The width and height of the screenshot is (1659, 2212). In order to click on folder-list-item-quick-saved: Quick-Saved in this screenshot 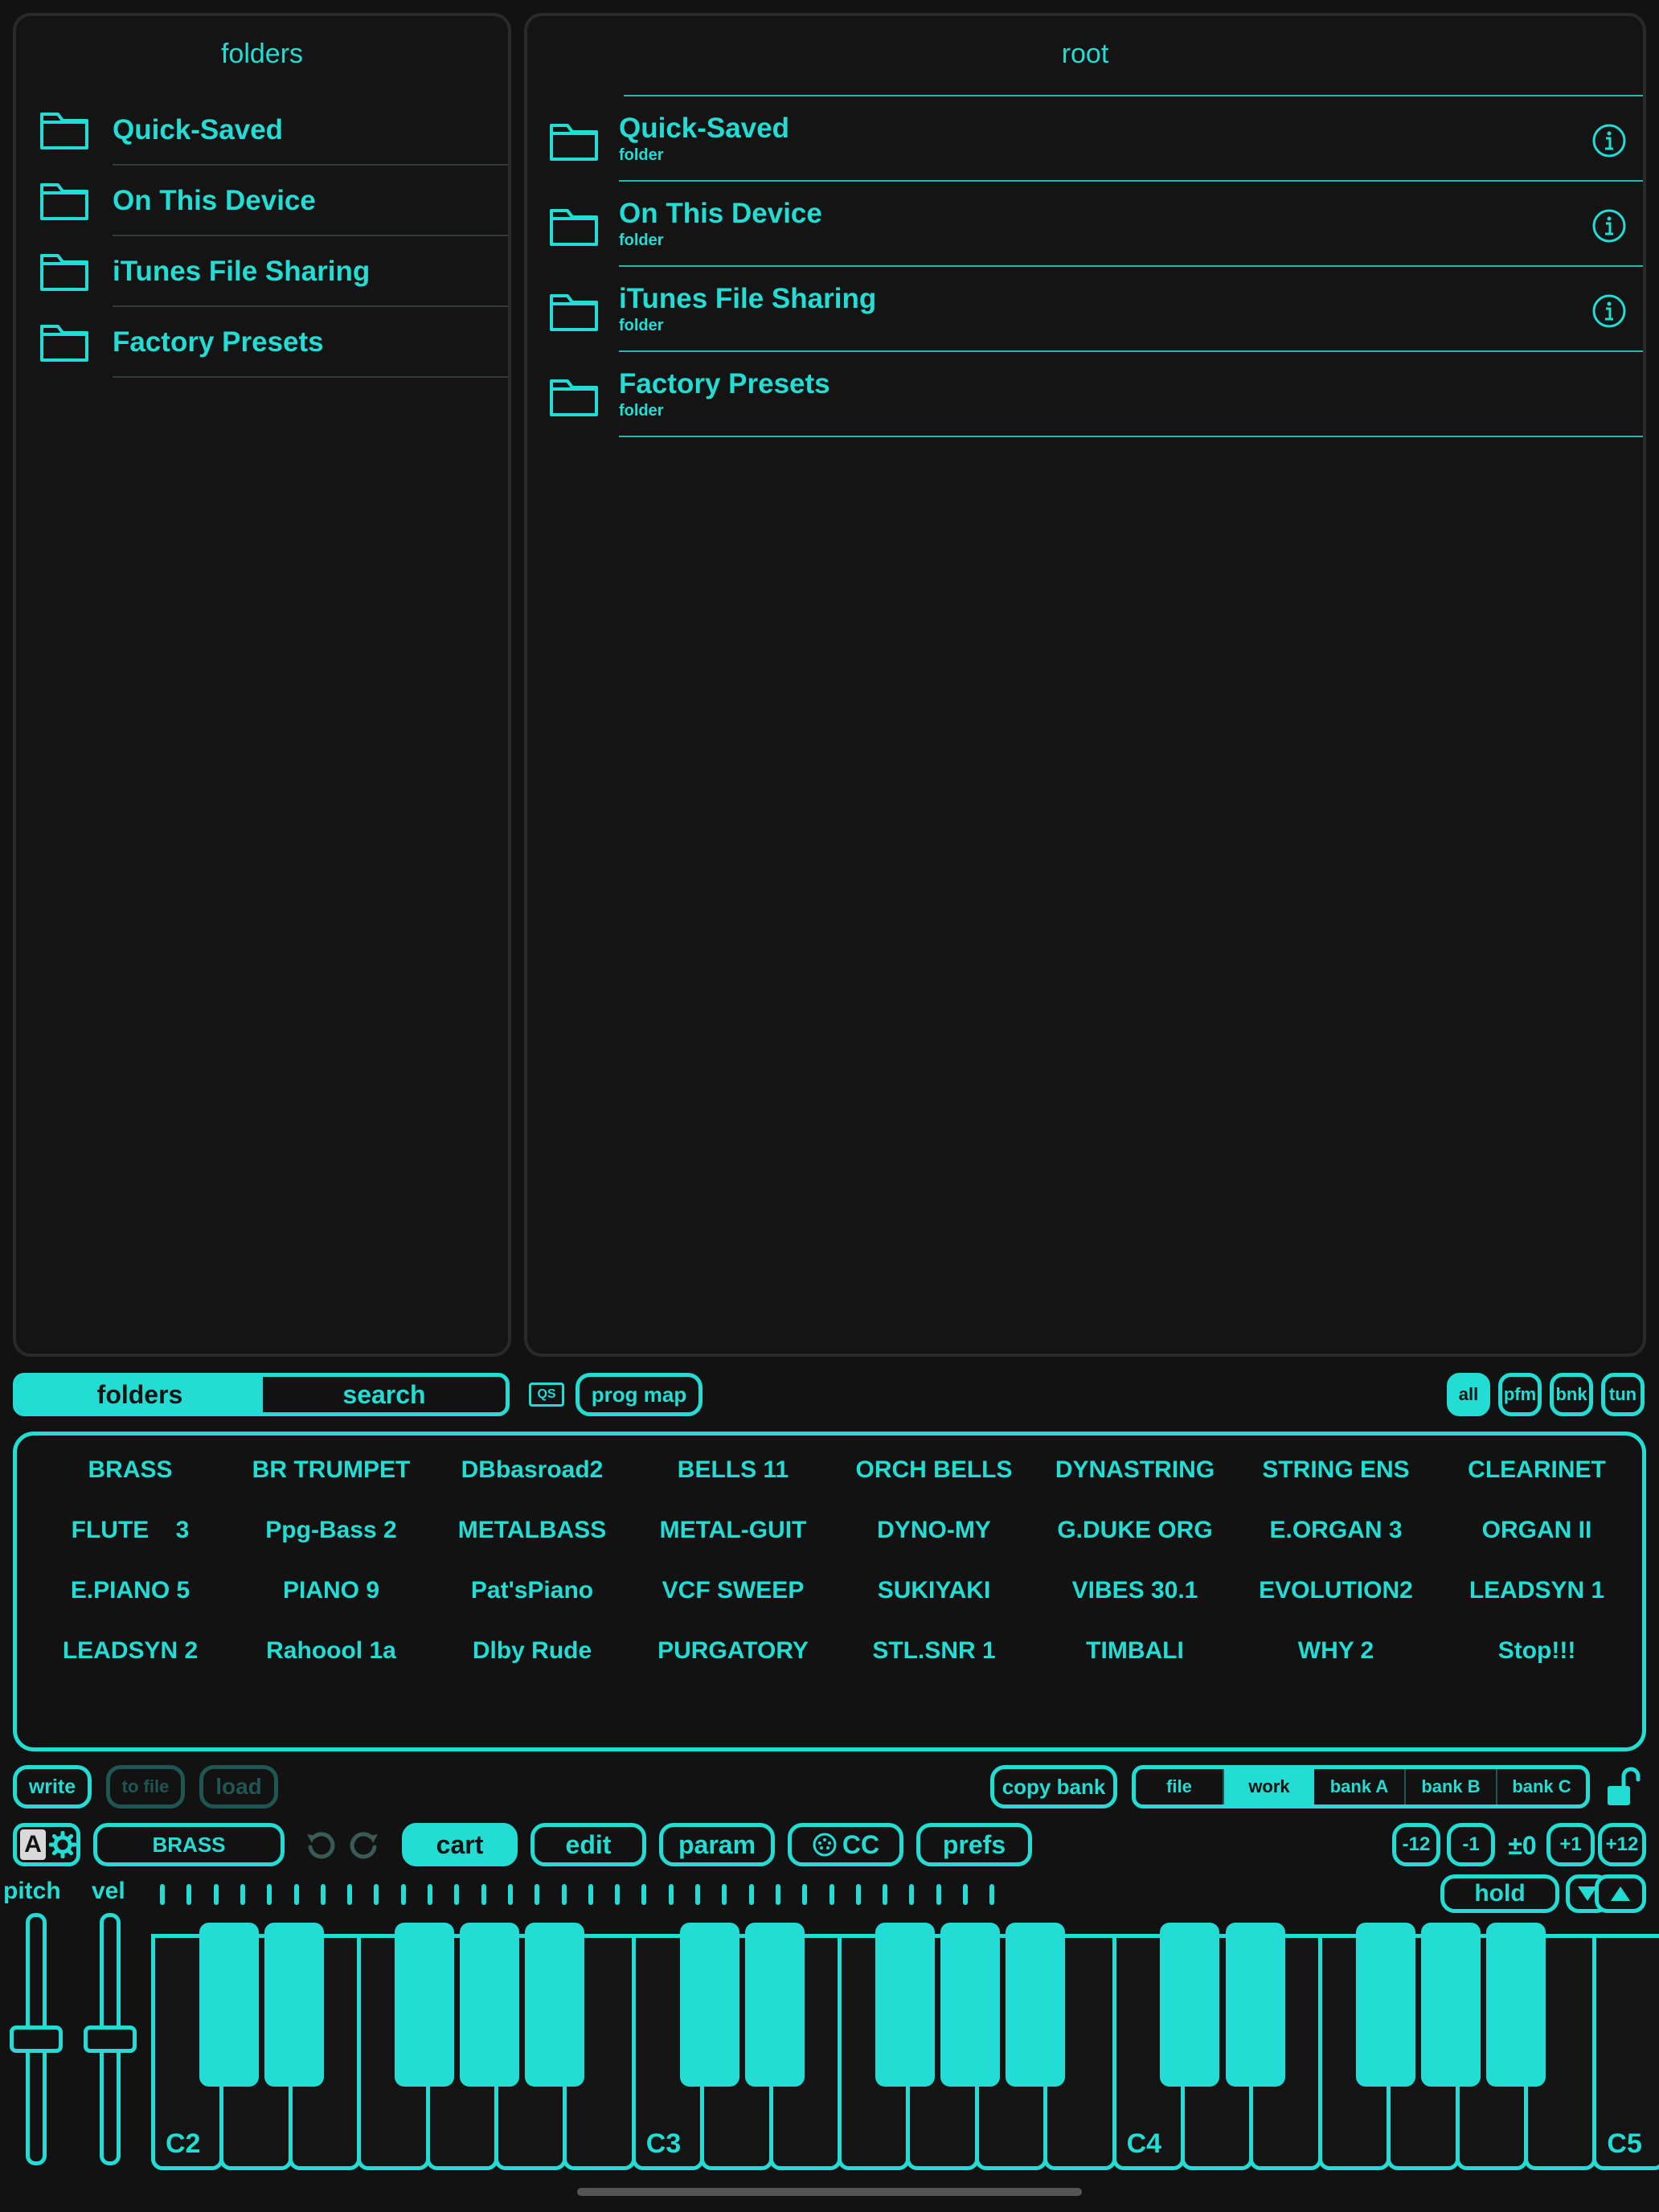, I will do `click(262, 130)`.